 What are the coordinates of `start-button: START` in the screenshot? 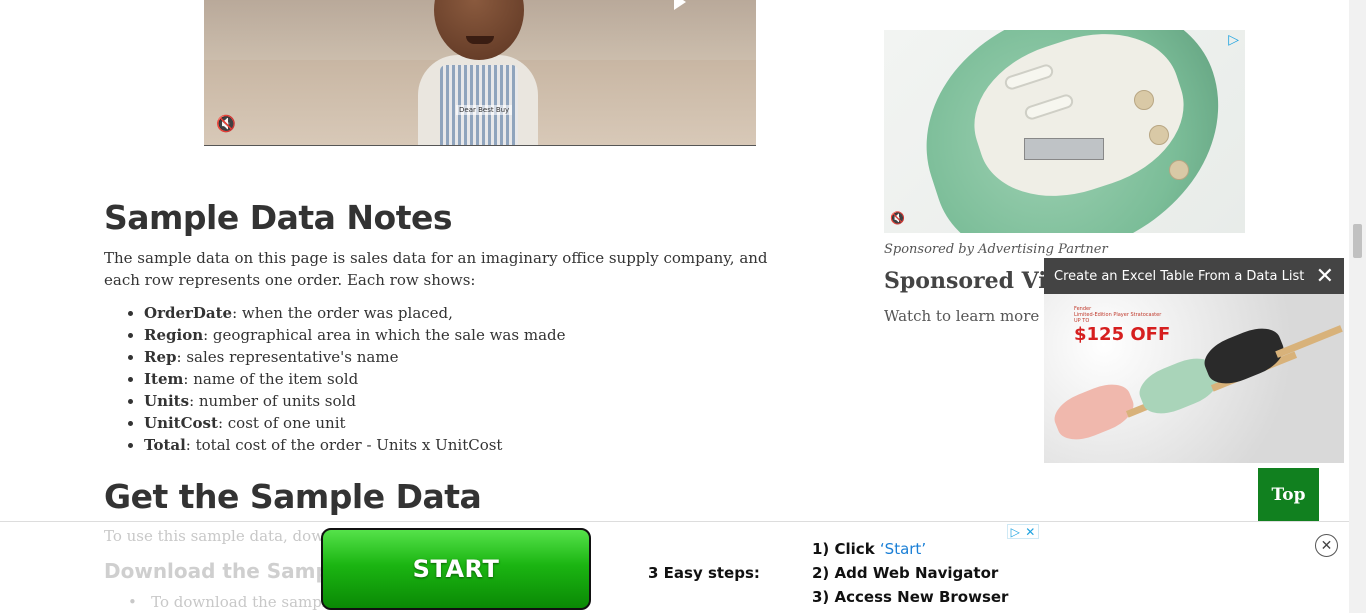 It's located at (456, 569).